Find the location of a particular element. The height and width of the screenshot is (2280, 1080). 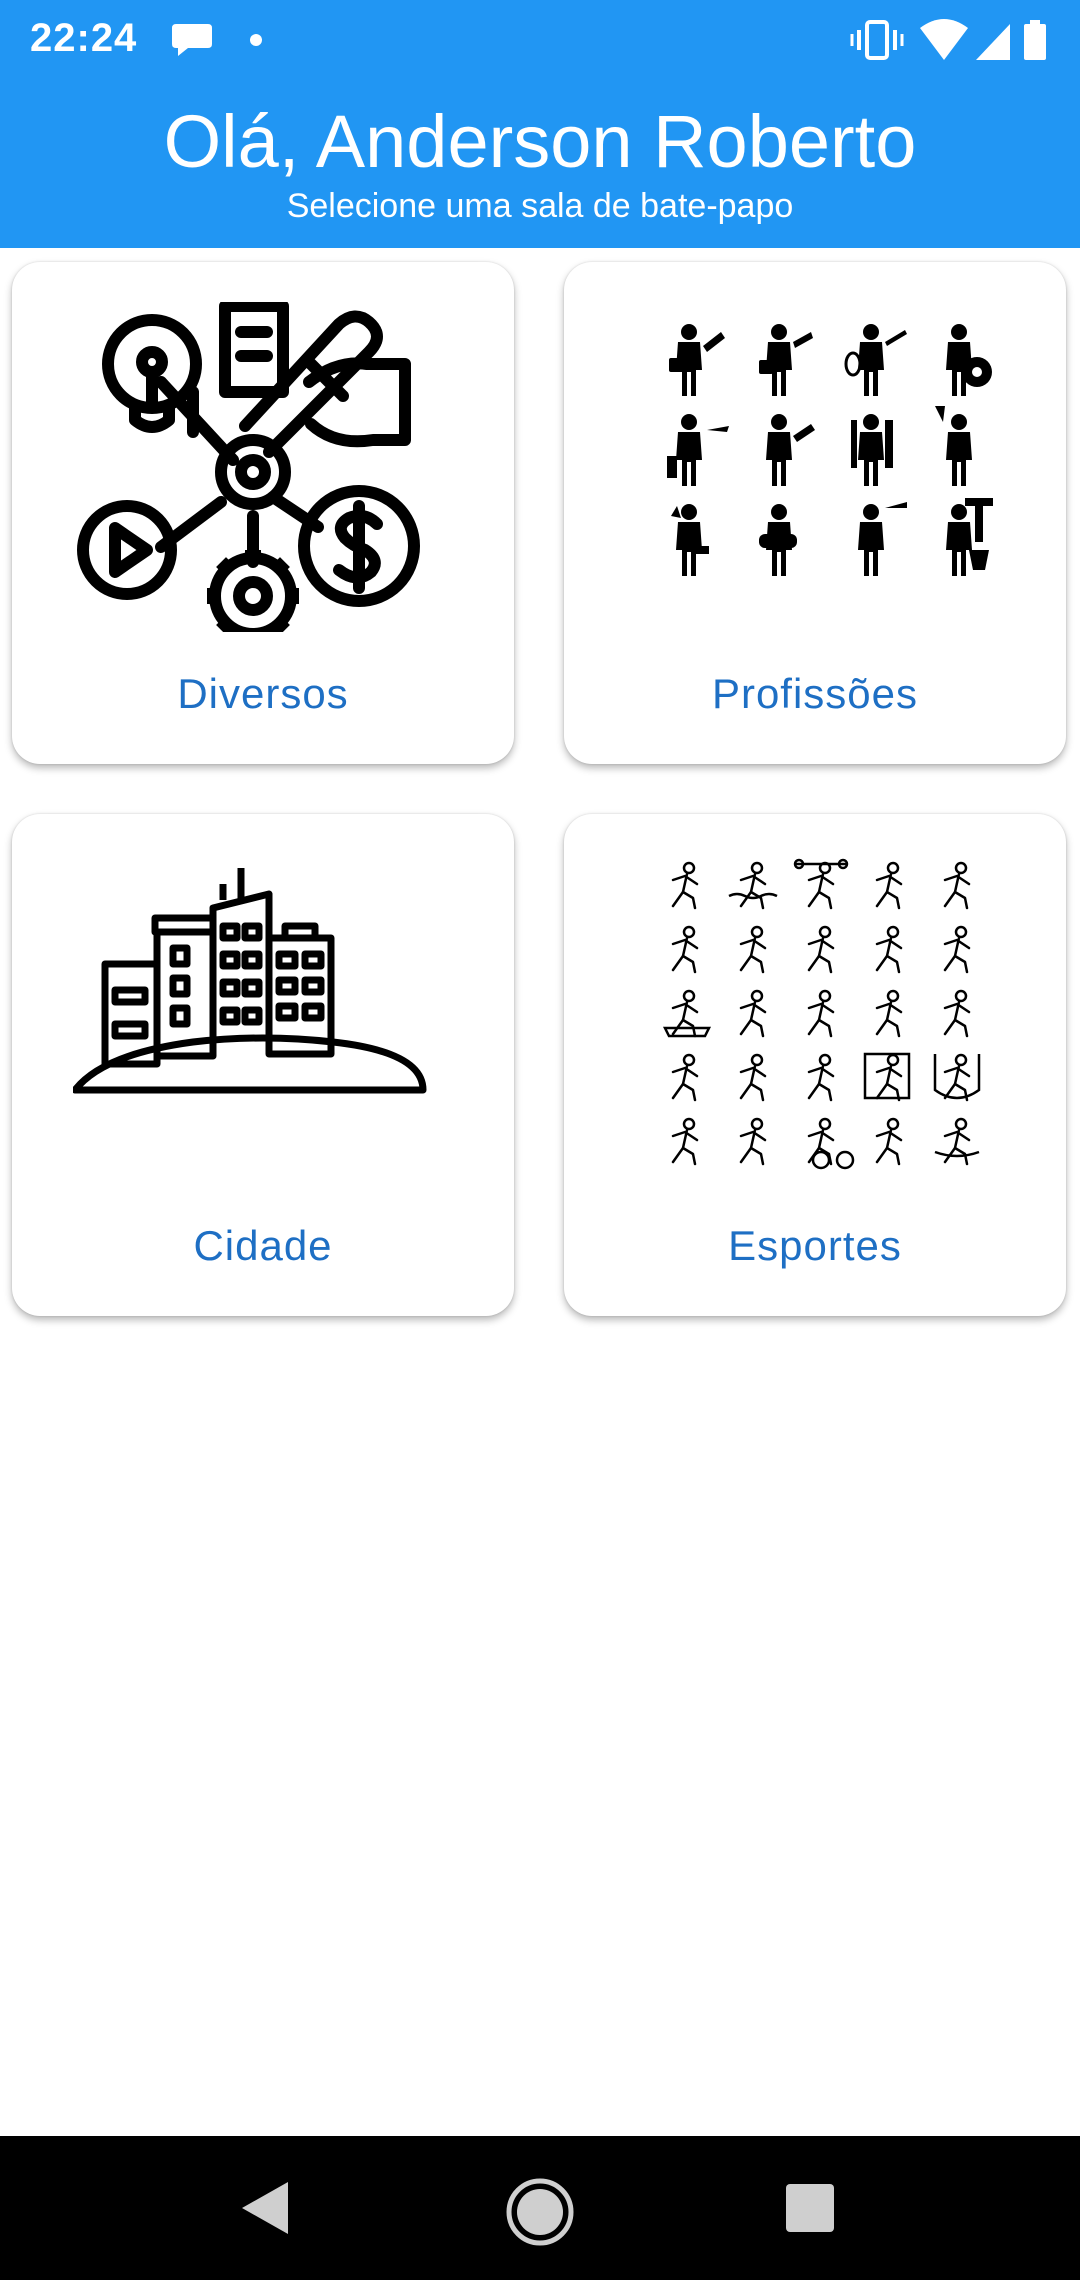

header-subtitle: Selecione uma sala de bate-papo is located at coordinates (540, 206).